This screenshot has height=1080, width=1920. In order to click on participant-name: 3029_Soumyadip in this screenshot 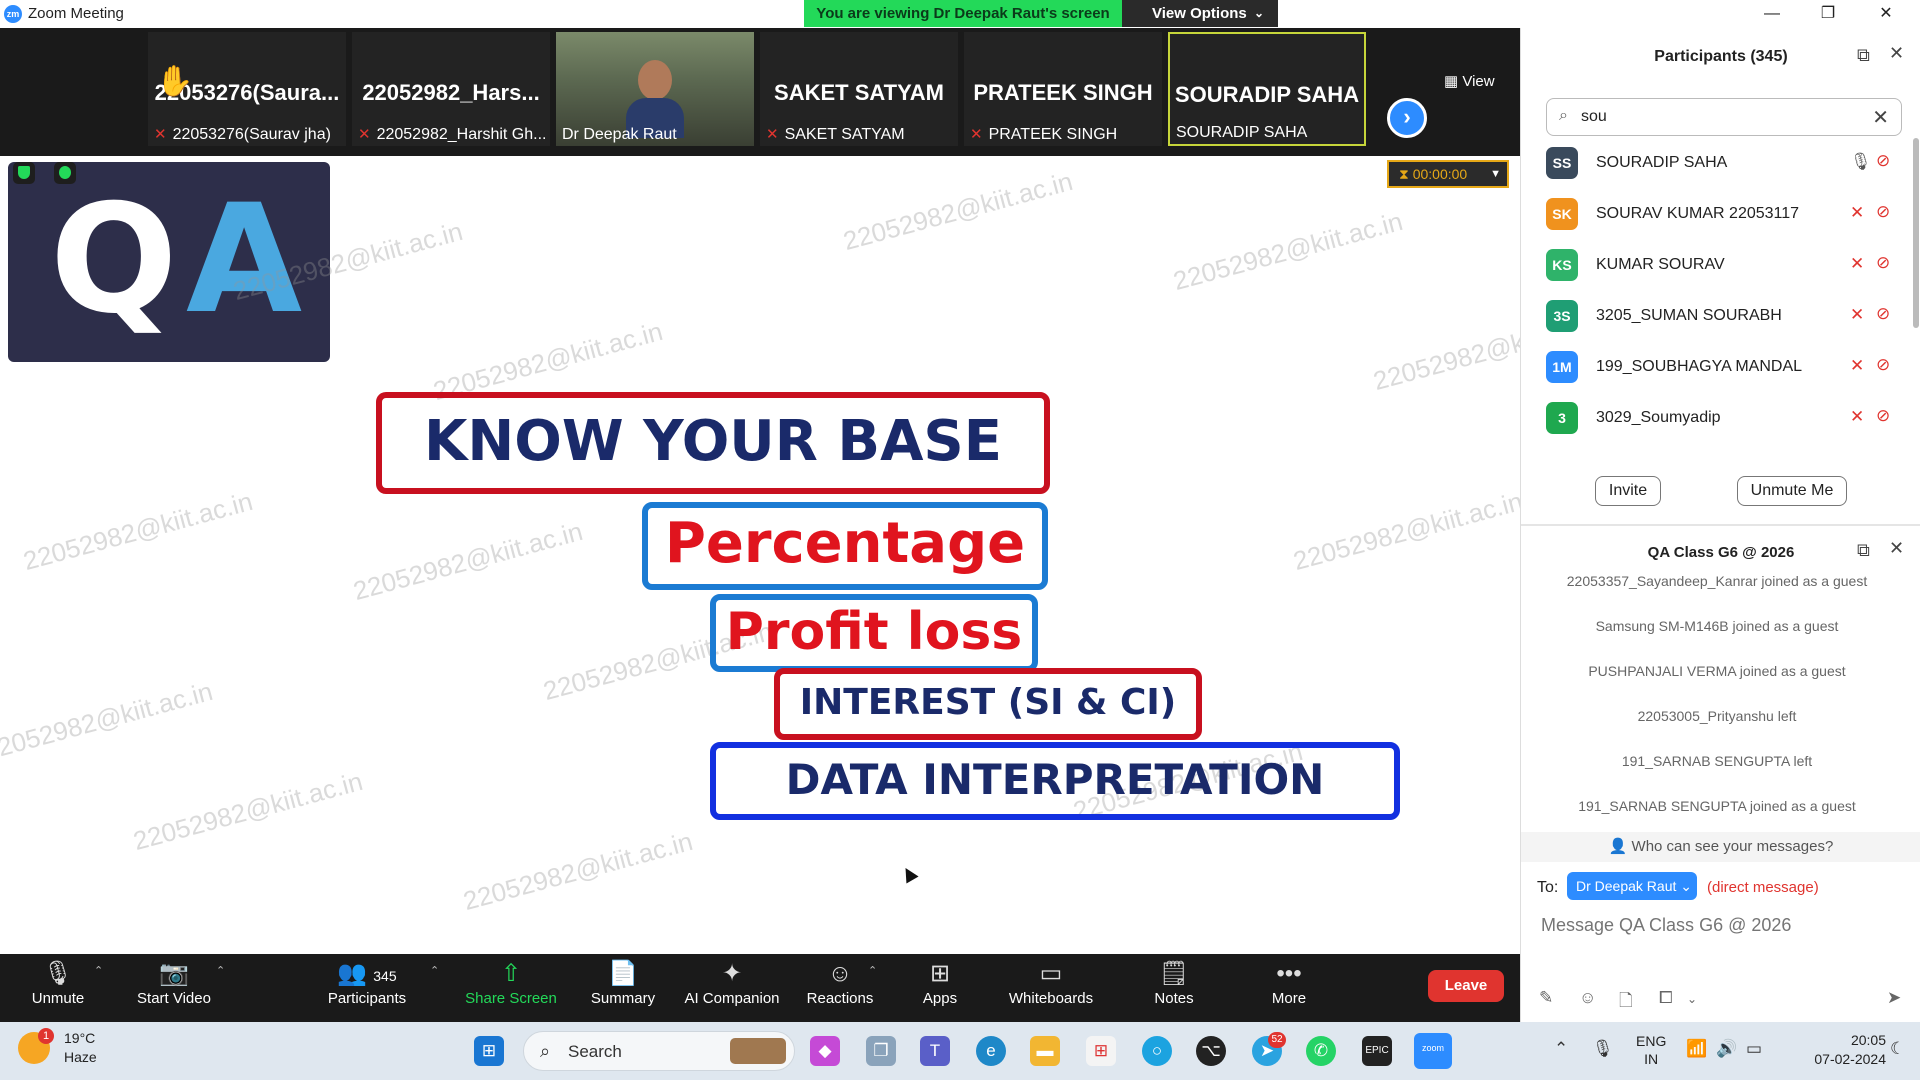, I will do `click(1658, 417)`.